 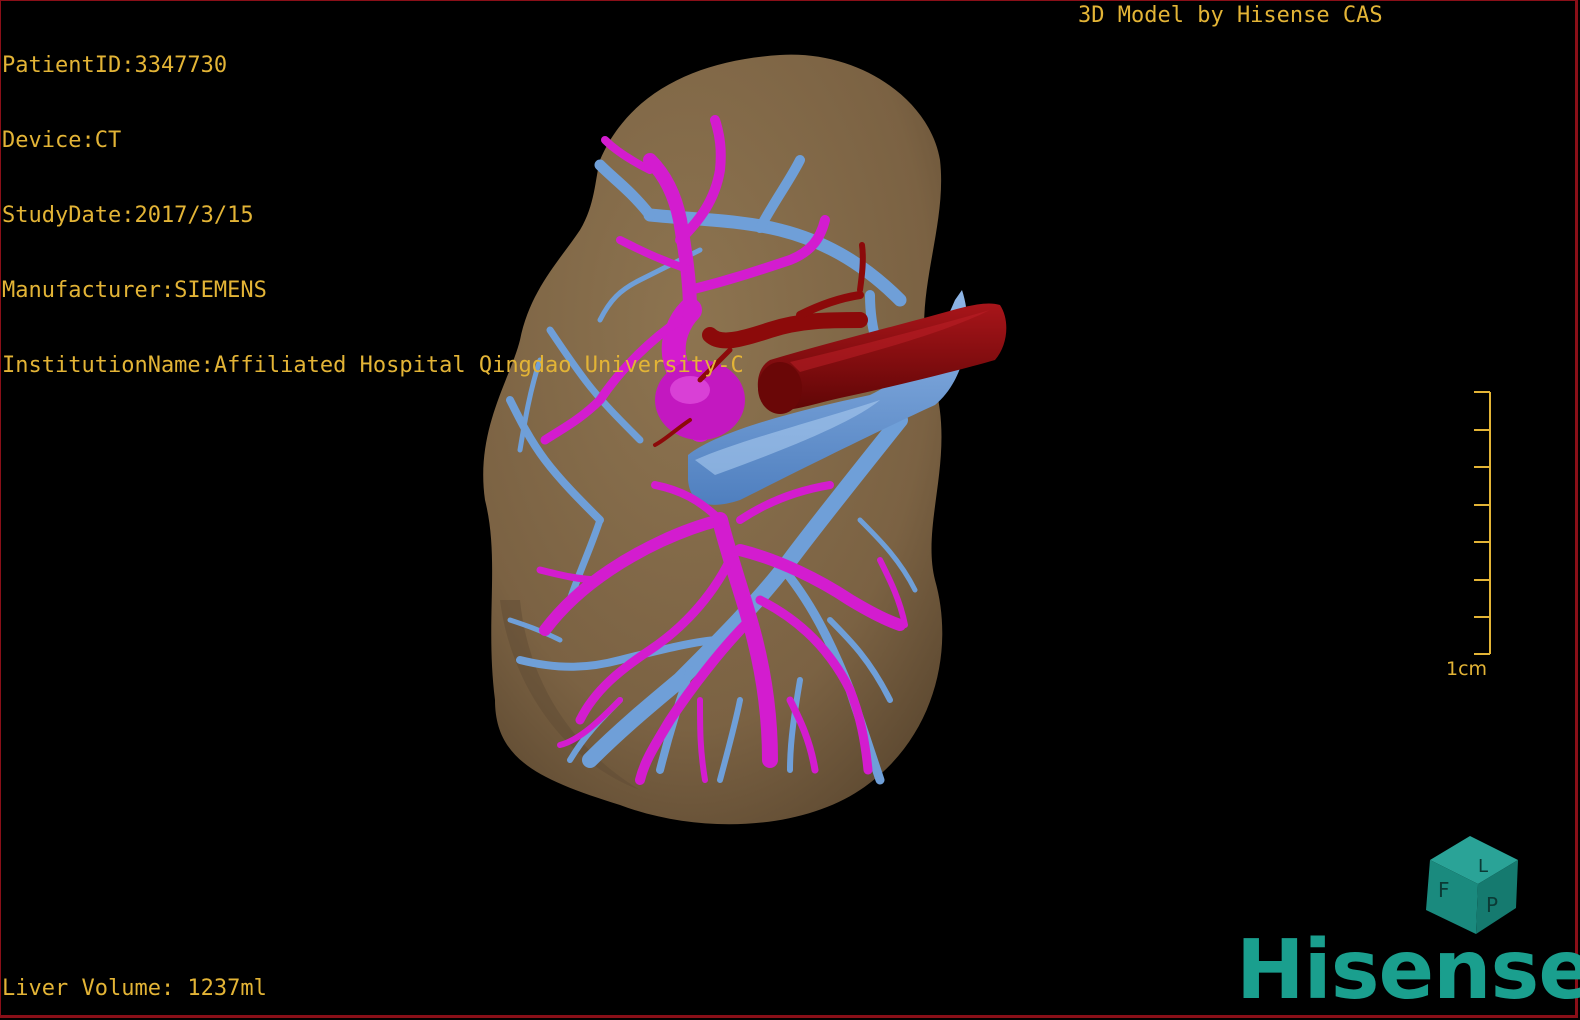 I want to click on cube-face-left: L, so click(x=1483, y=866).